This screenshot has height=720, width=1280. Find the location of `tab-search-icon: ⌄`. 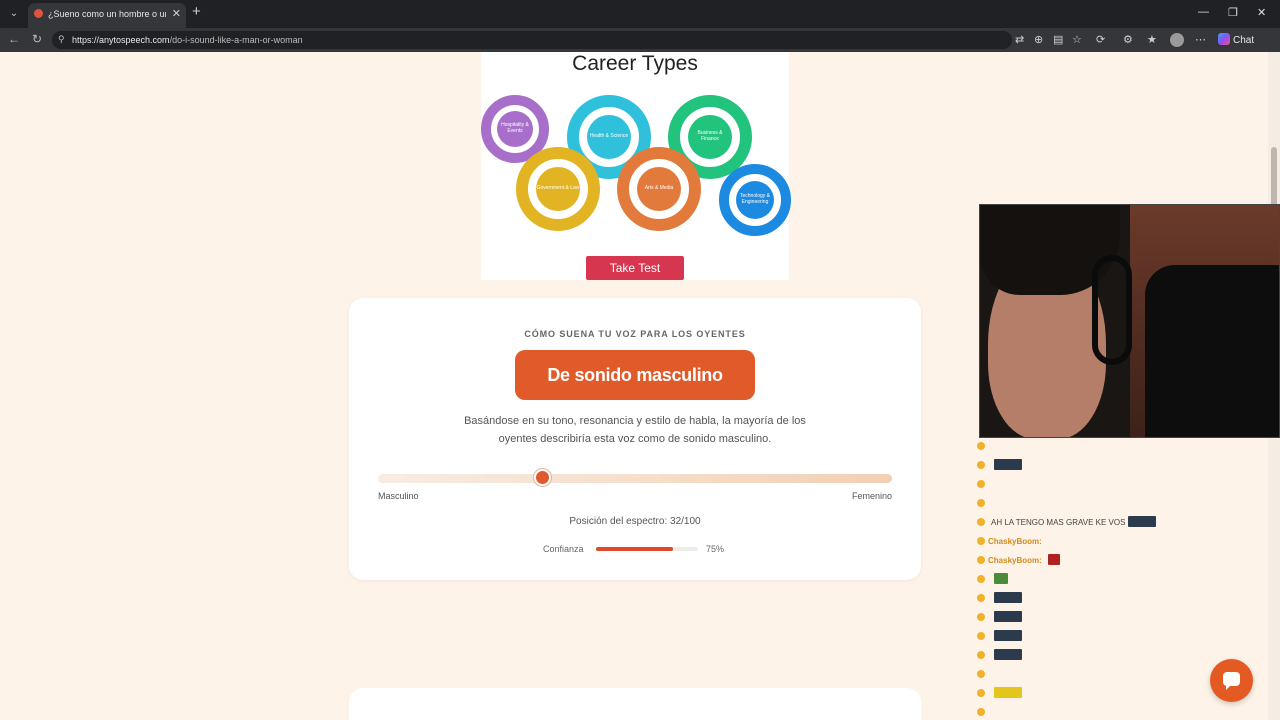

tab-search-icon: ⌄ is located at coordinates (14, 14).